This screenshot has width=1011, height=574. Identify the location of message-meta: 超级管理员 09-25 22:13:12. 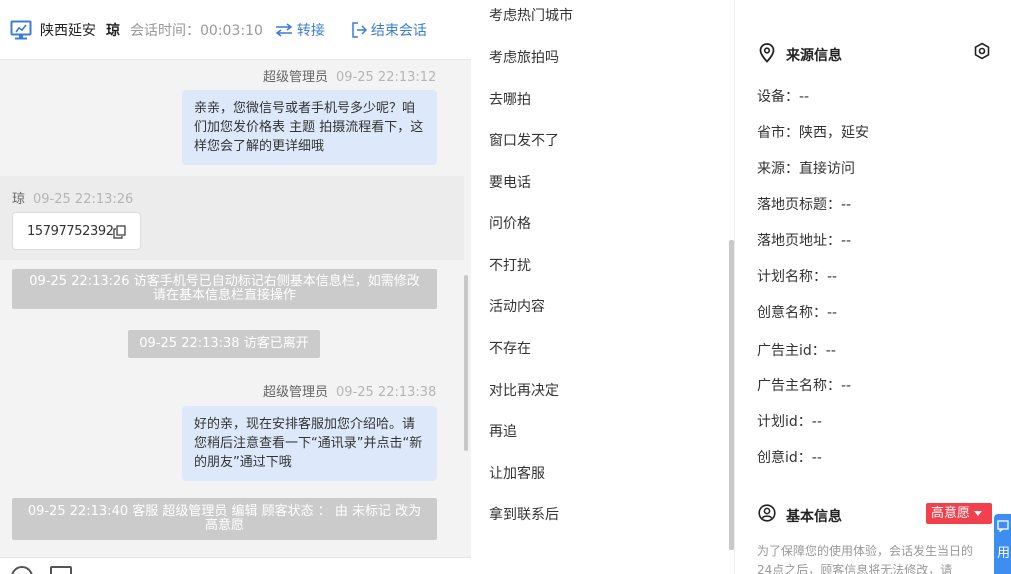
(349, 75).